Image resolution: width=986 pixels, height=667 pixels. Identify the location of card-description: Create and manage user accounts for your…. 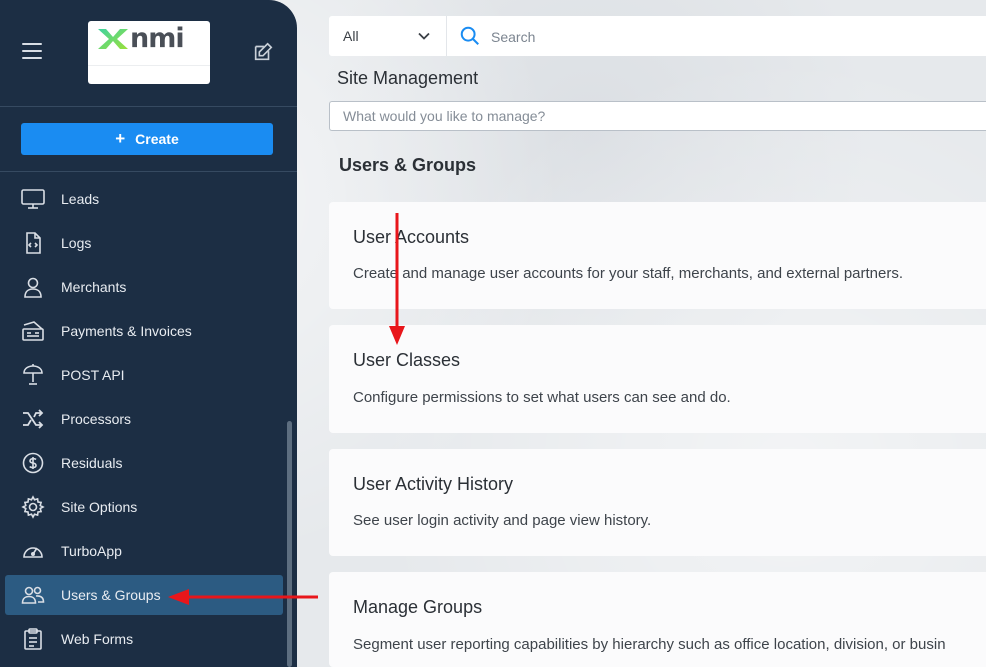
(628, 273).